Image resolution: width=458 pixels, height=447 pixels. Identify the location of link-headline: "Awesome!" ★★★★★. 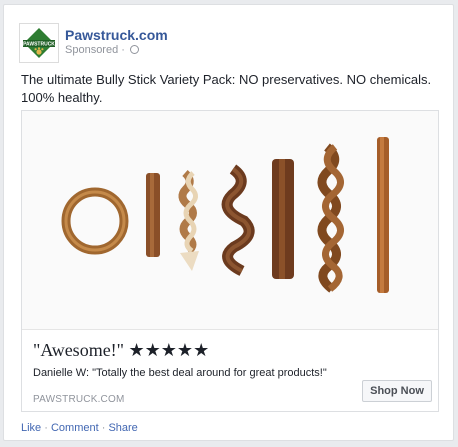
(121, 350).